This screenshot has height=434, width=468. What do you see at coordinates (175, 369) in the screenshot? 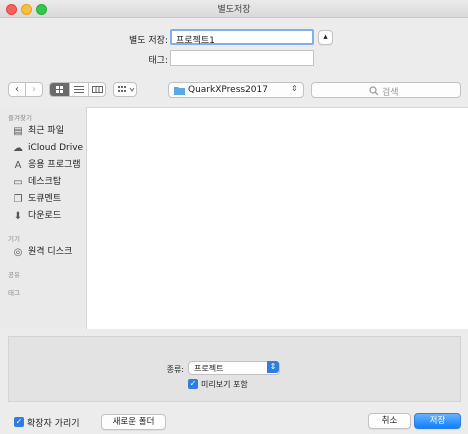
I see `format-label: 종류:` at bounding box center [175, 369].